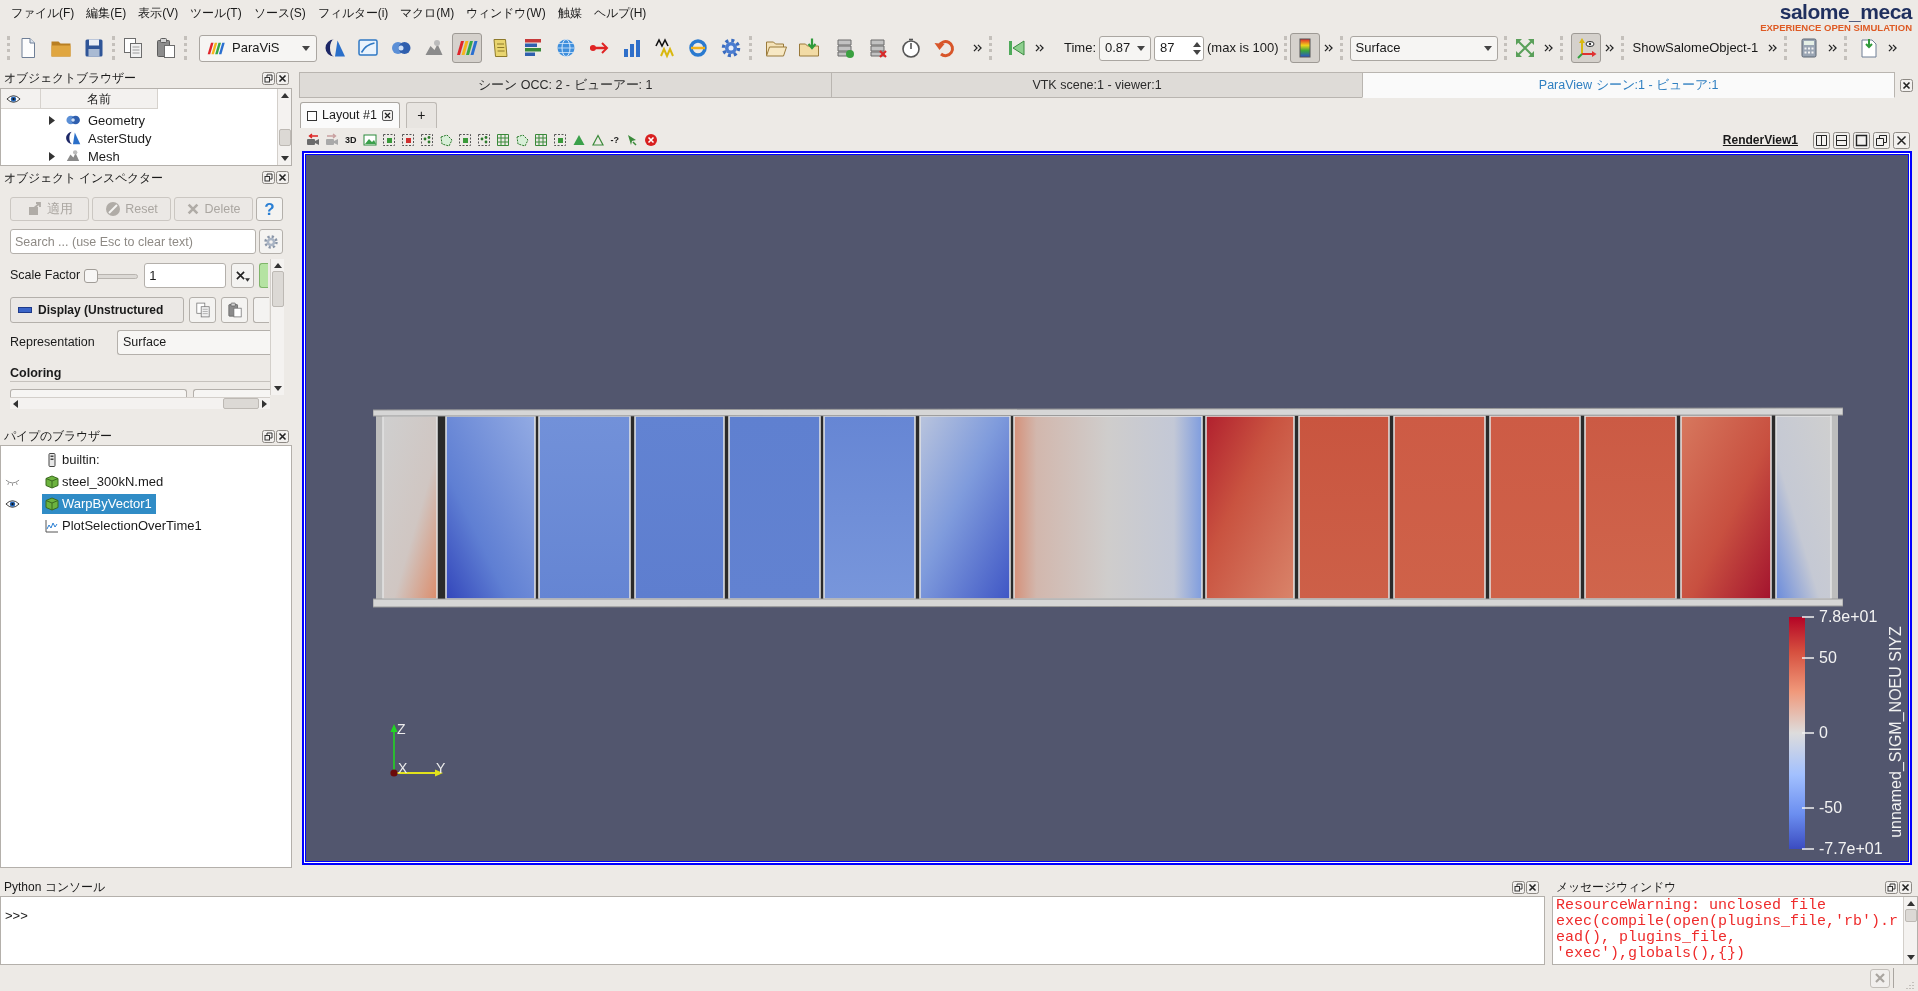 This screenshot has height=991, width=1918. What do you see at coordinates (43, 12) in the screenshot?
I see `menu-item: ファイル(F)` at bounding box center [43, 12].